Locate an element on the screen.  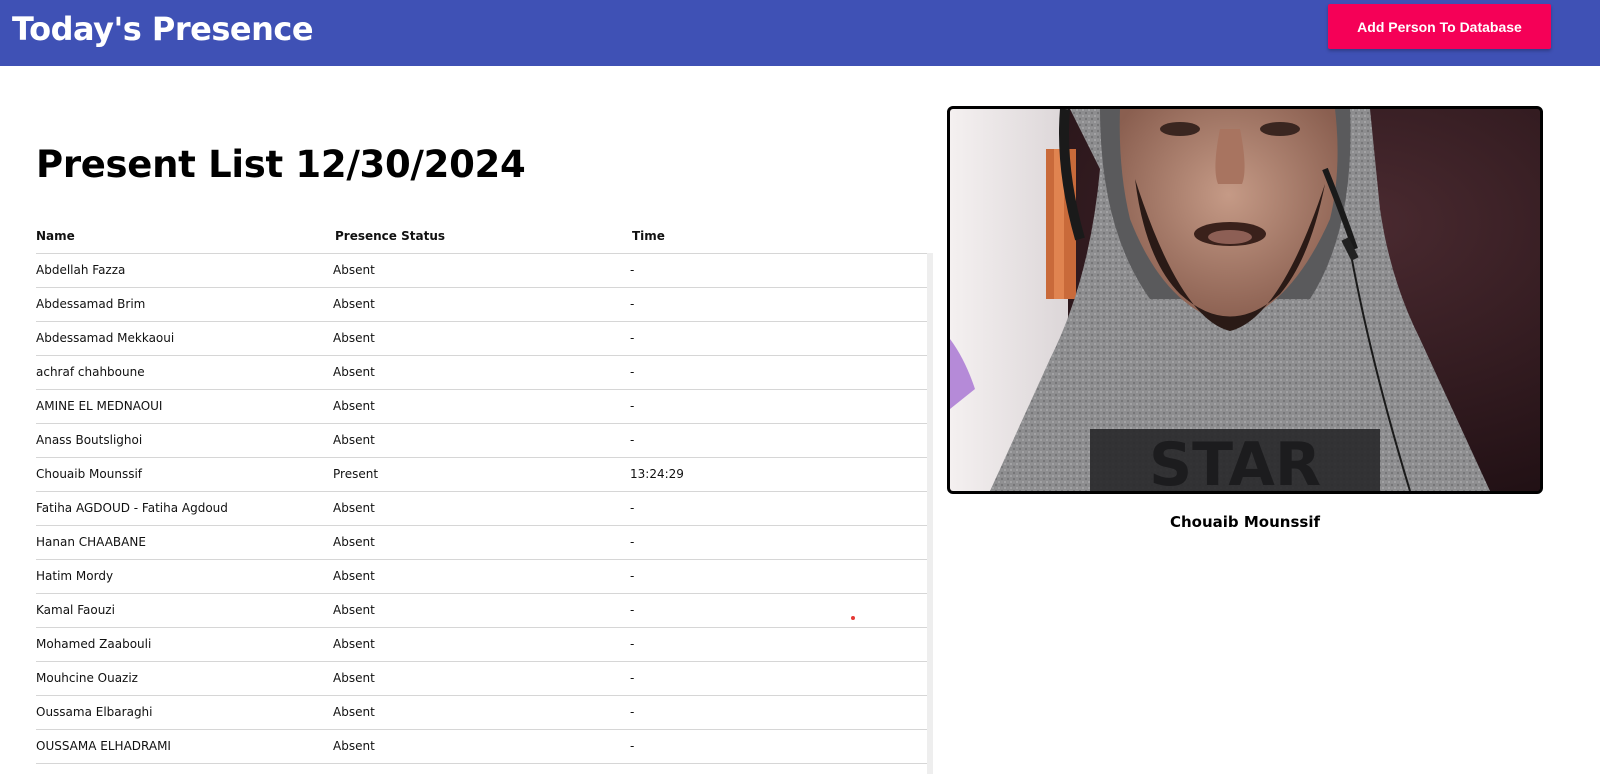
table-row: Chouaib Mounssif Present 13:24:29 is located at coordinates (481, 474).